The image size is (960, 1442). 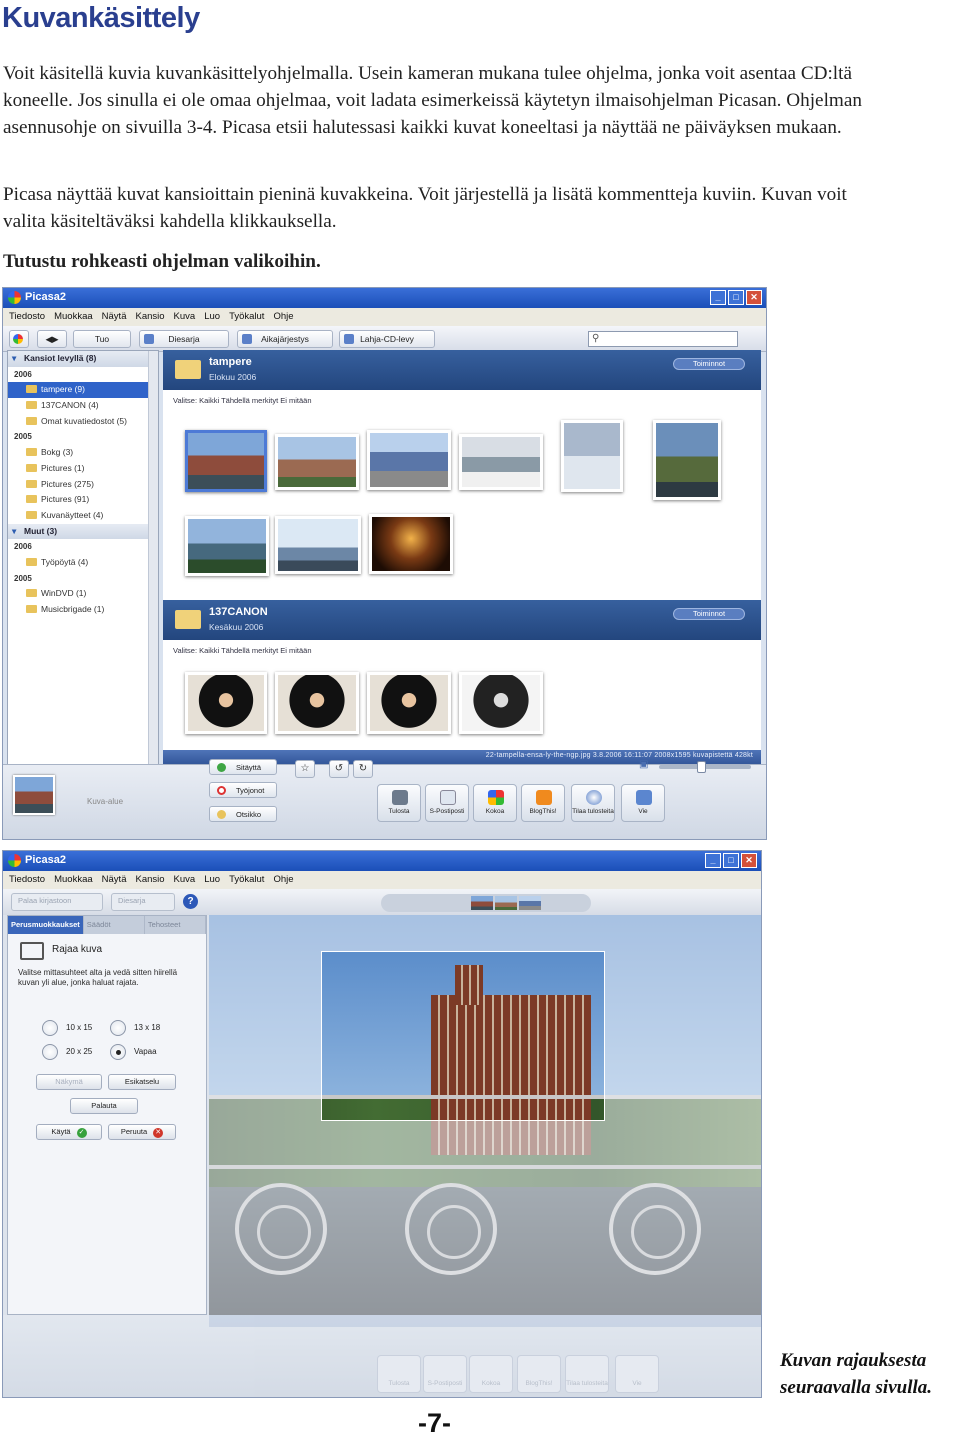 What do you see at coordinates (118, 1052) in the screenshot?
I see `ratio-free-radio` at bounding box center [118, 1052].